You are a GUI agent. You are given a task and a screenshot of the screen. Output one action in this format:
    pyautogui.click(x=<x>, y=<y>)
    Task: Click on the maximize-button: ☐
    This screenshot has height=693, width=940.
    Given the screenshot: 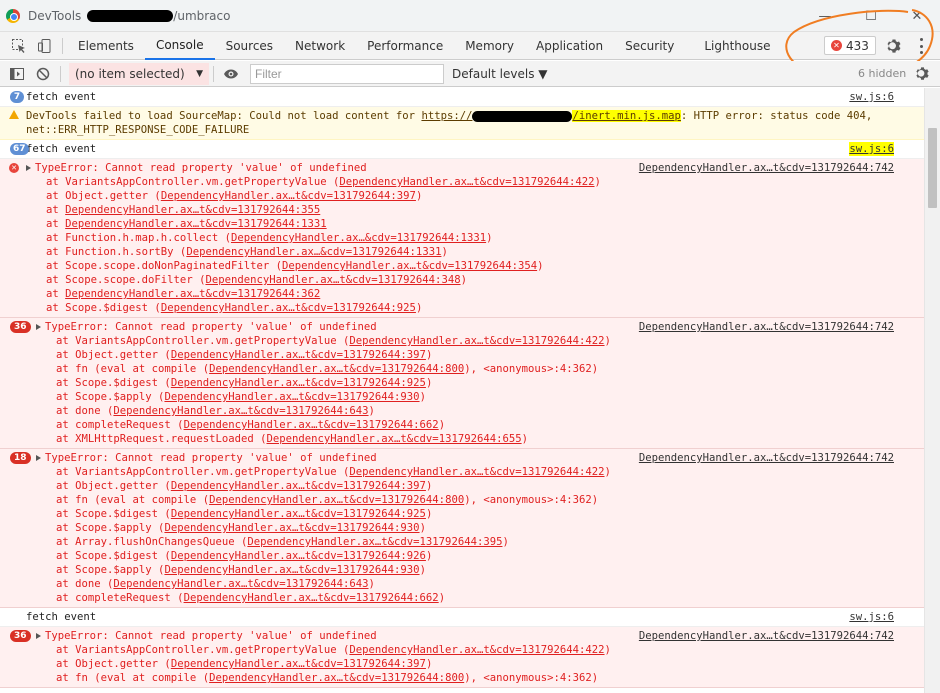 What is the action you would take?
    pyautogui.click(x=871, y=16)
    